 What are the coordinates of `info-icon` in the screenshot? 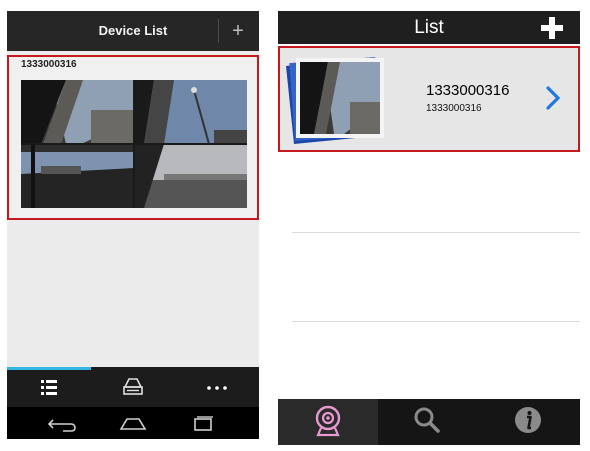 It's located at (528, 420).